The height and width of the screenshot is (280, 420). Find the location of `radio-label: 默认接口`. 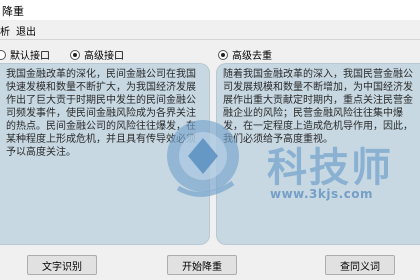

radio-label: 默认接口 is located at coordinates (30, 56).